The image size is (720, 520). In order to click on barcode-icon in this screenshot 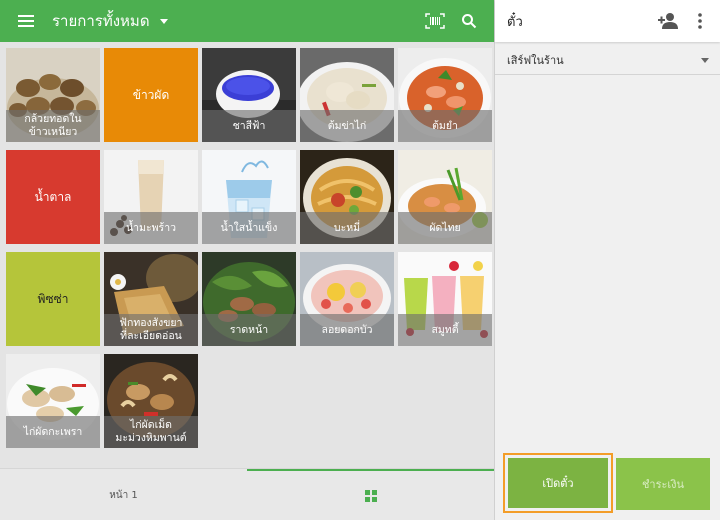, I will do `click(435, 21)`.